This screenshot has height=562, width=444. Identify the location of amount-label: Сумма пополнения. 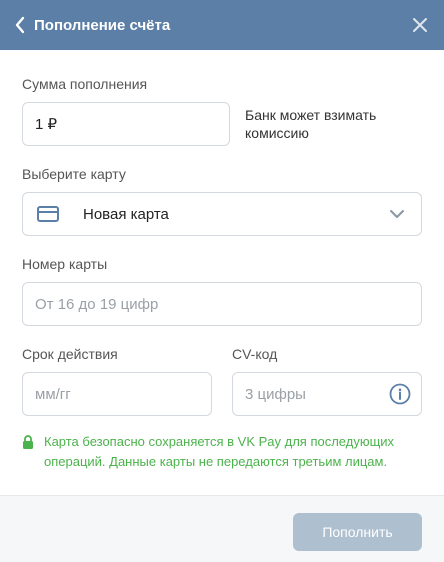
(85, 84).